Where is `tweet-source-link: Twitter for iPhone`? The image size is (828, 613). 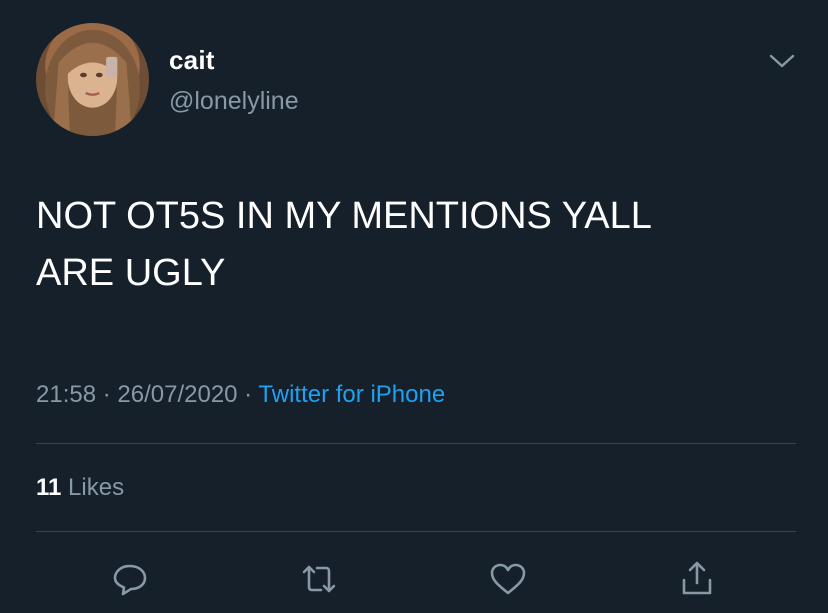
tweet-source-link: Twitter for iPhone is located at coordinates (351, 394).